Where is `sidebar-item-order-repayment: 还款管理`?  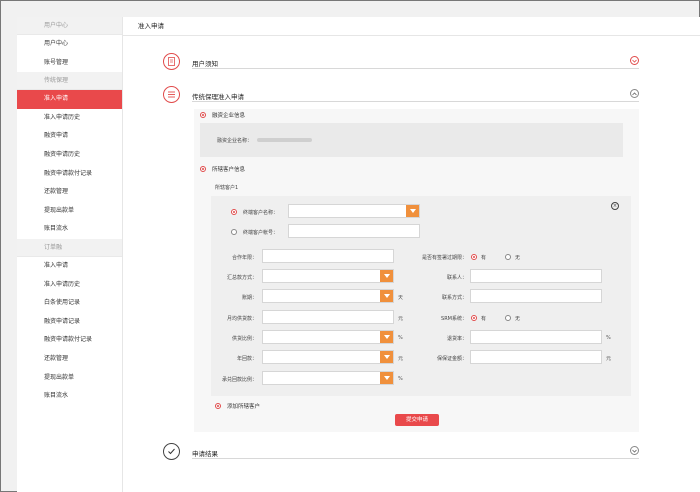
sidebar-item-order-repayment: 还款管理 is located at coordinates (69, 359).